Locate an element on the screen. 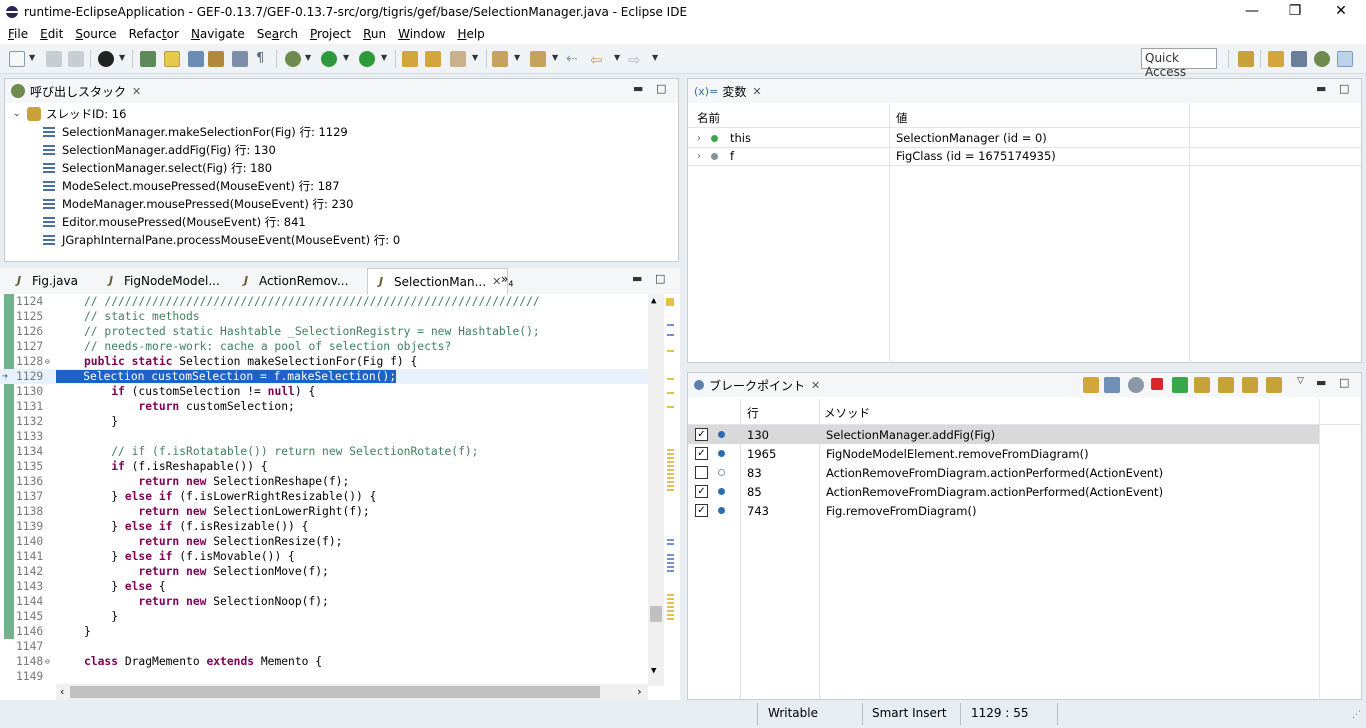 Image resolution: width=1366 pixels, height=728 pixels. menu-item: Run is located at coordinates (374, 34).